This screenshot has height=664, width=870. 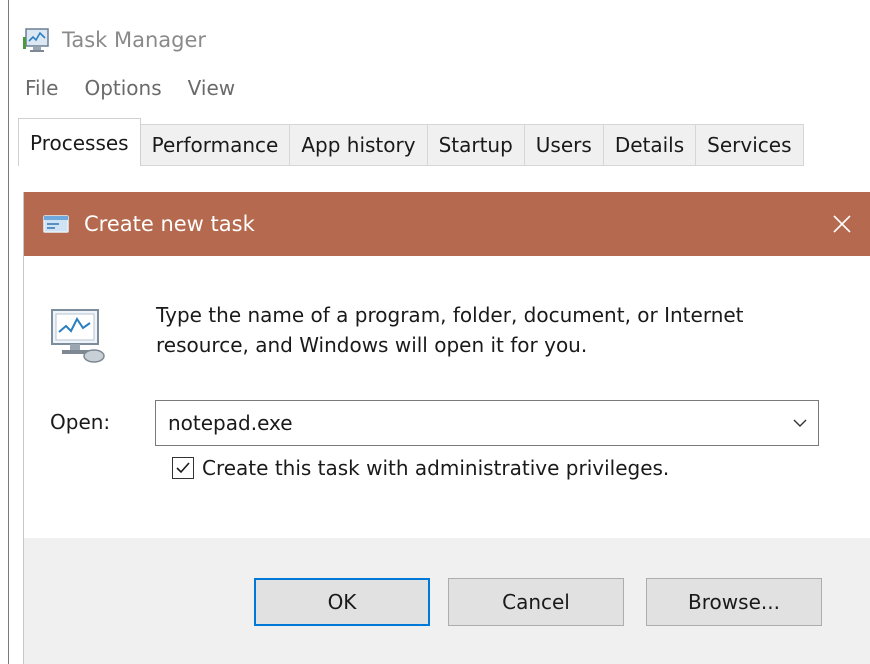 What do you see at coordinates (79, 142) in the screenshot?
I see `tab-processes: Processes` at bounding box center [79, 142].